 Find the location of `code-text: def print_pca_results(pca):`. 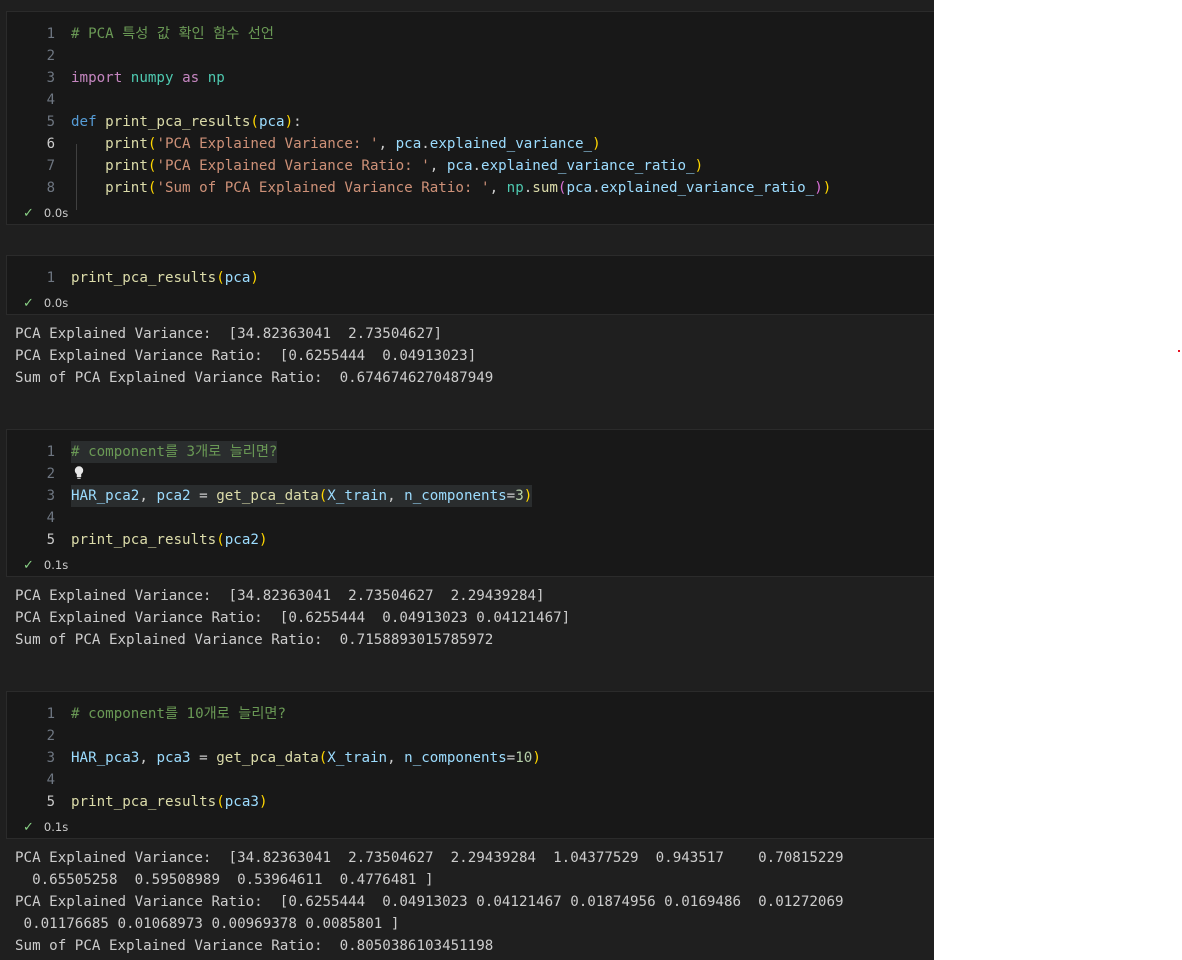

code-text: def print_pca_results(pca): is located at coordinates (186, 122).